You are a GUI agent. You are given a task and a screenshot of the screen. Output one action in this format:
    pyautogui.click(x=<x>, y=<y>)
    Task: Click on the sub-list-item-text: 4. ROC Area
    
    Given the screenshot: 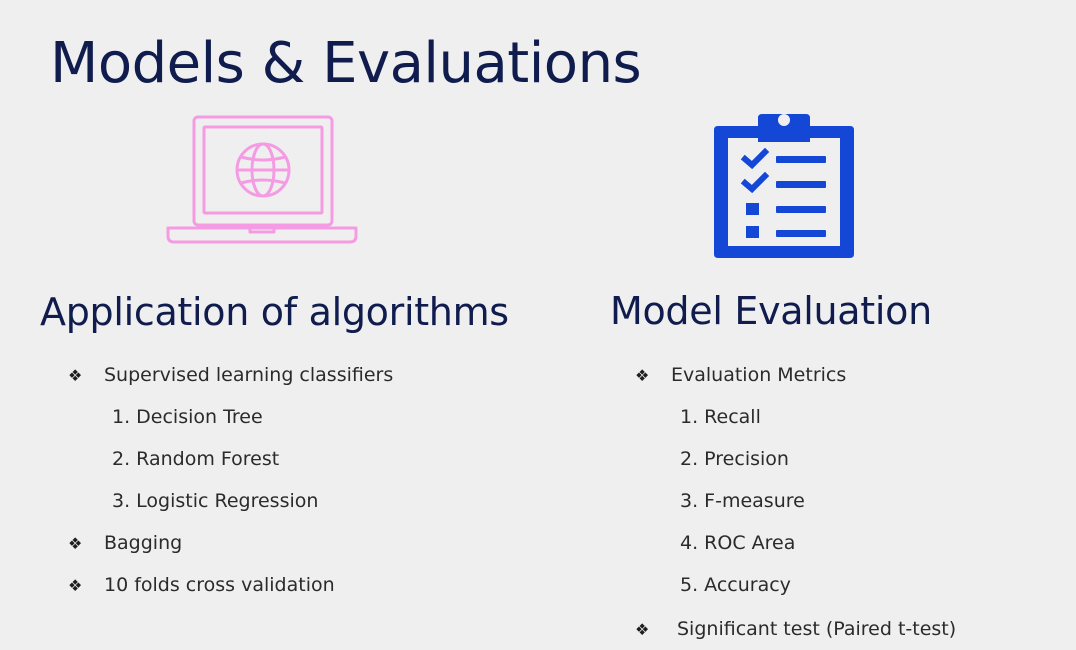 What is the action you would take?
    pyautogui.click(x=738, y=543)
    